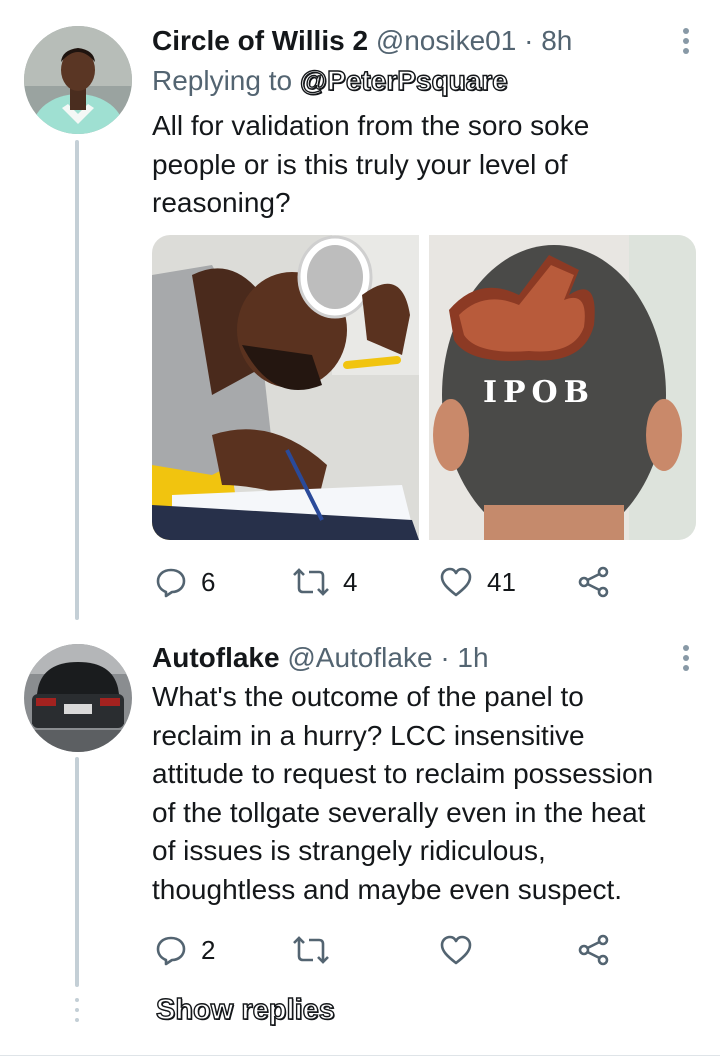  Describe the element at coordinates (260, 40) in the screenshot. I see `display-name: Circle of Willis 2` at that location.